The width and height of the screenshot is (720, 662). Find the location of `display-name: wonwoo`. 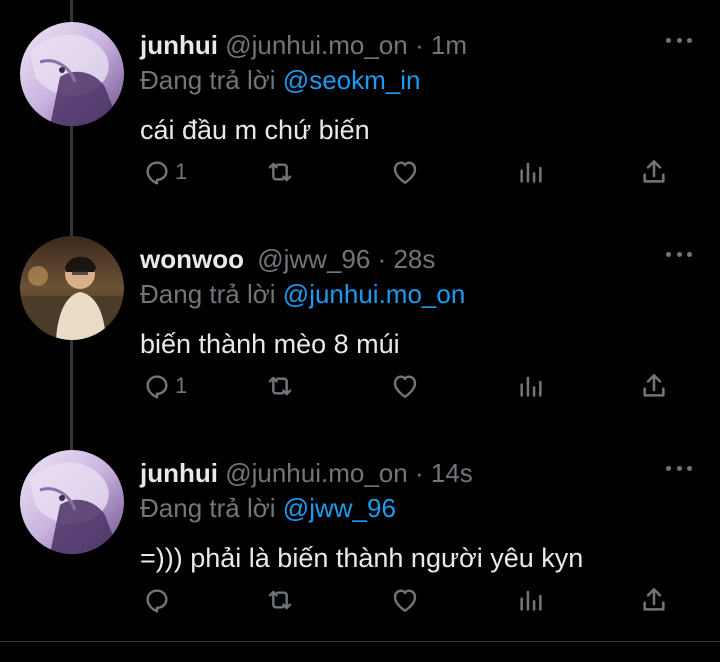

display-name: wonwoo is located at coordinates (192, 259).